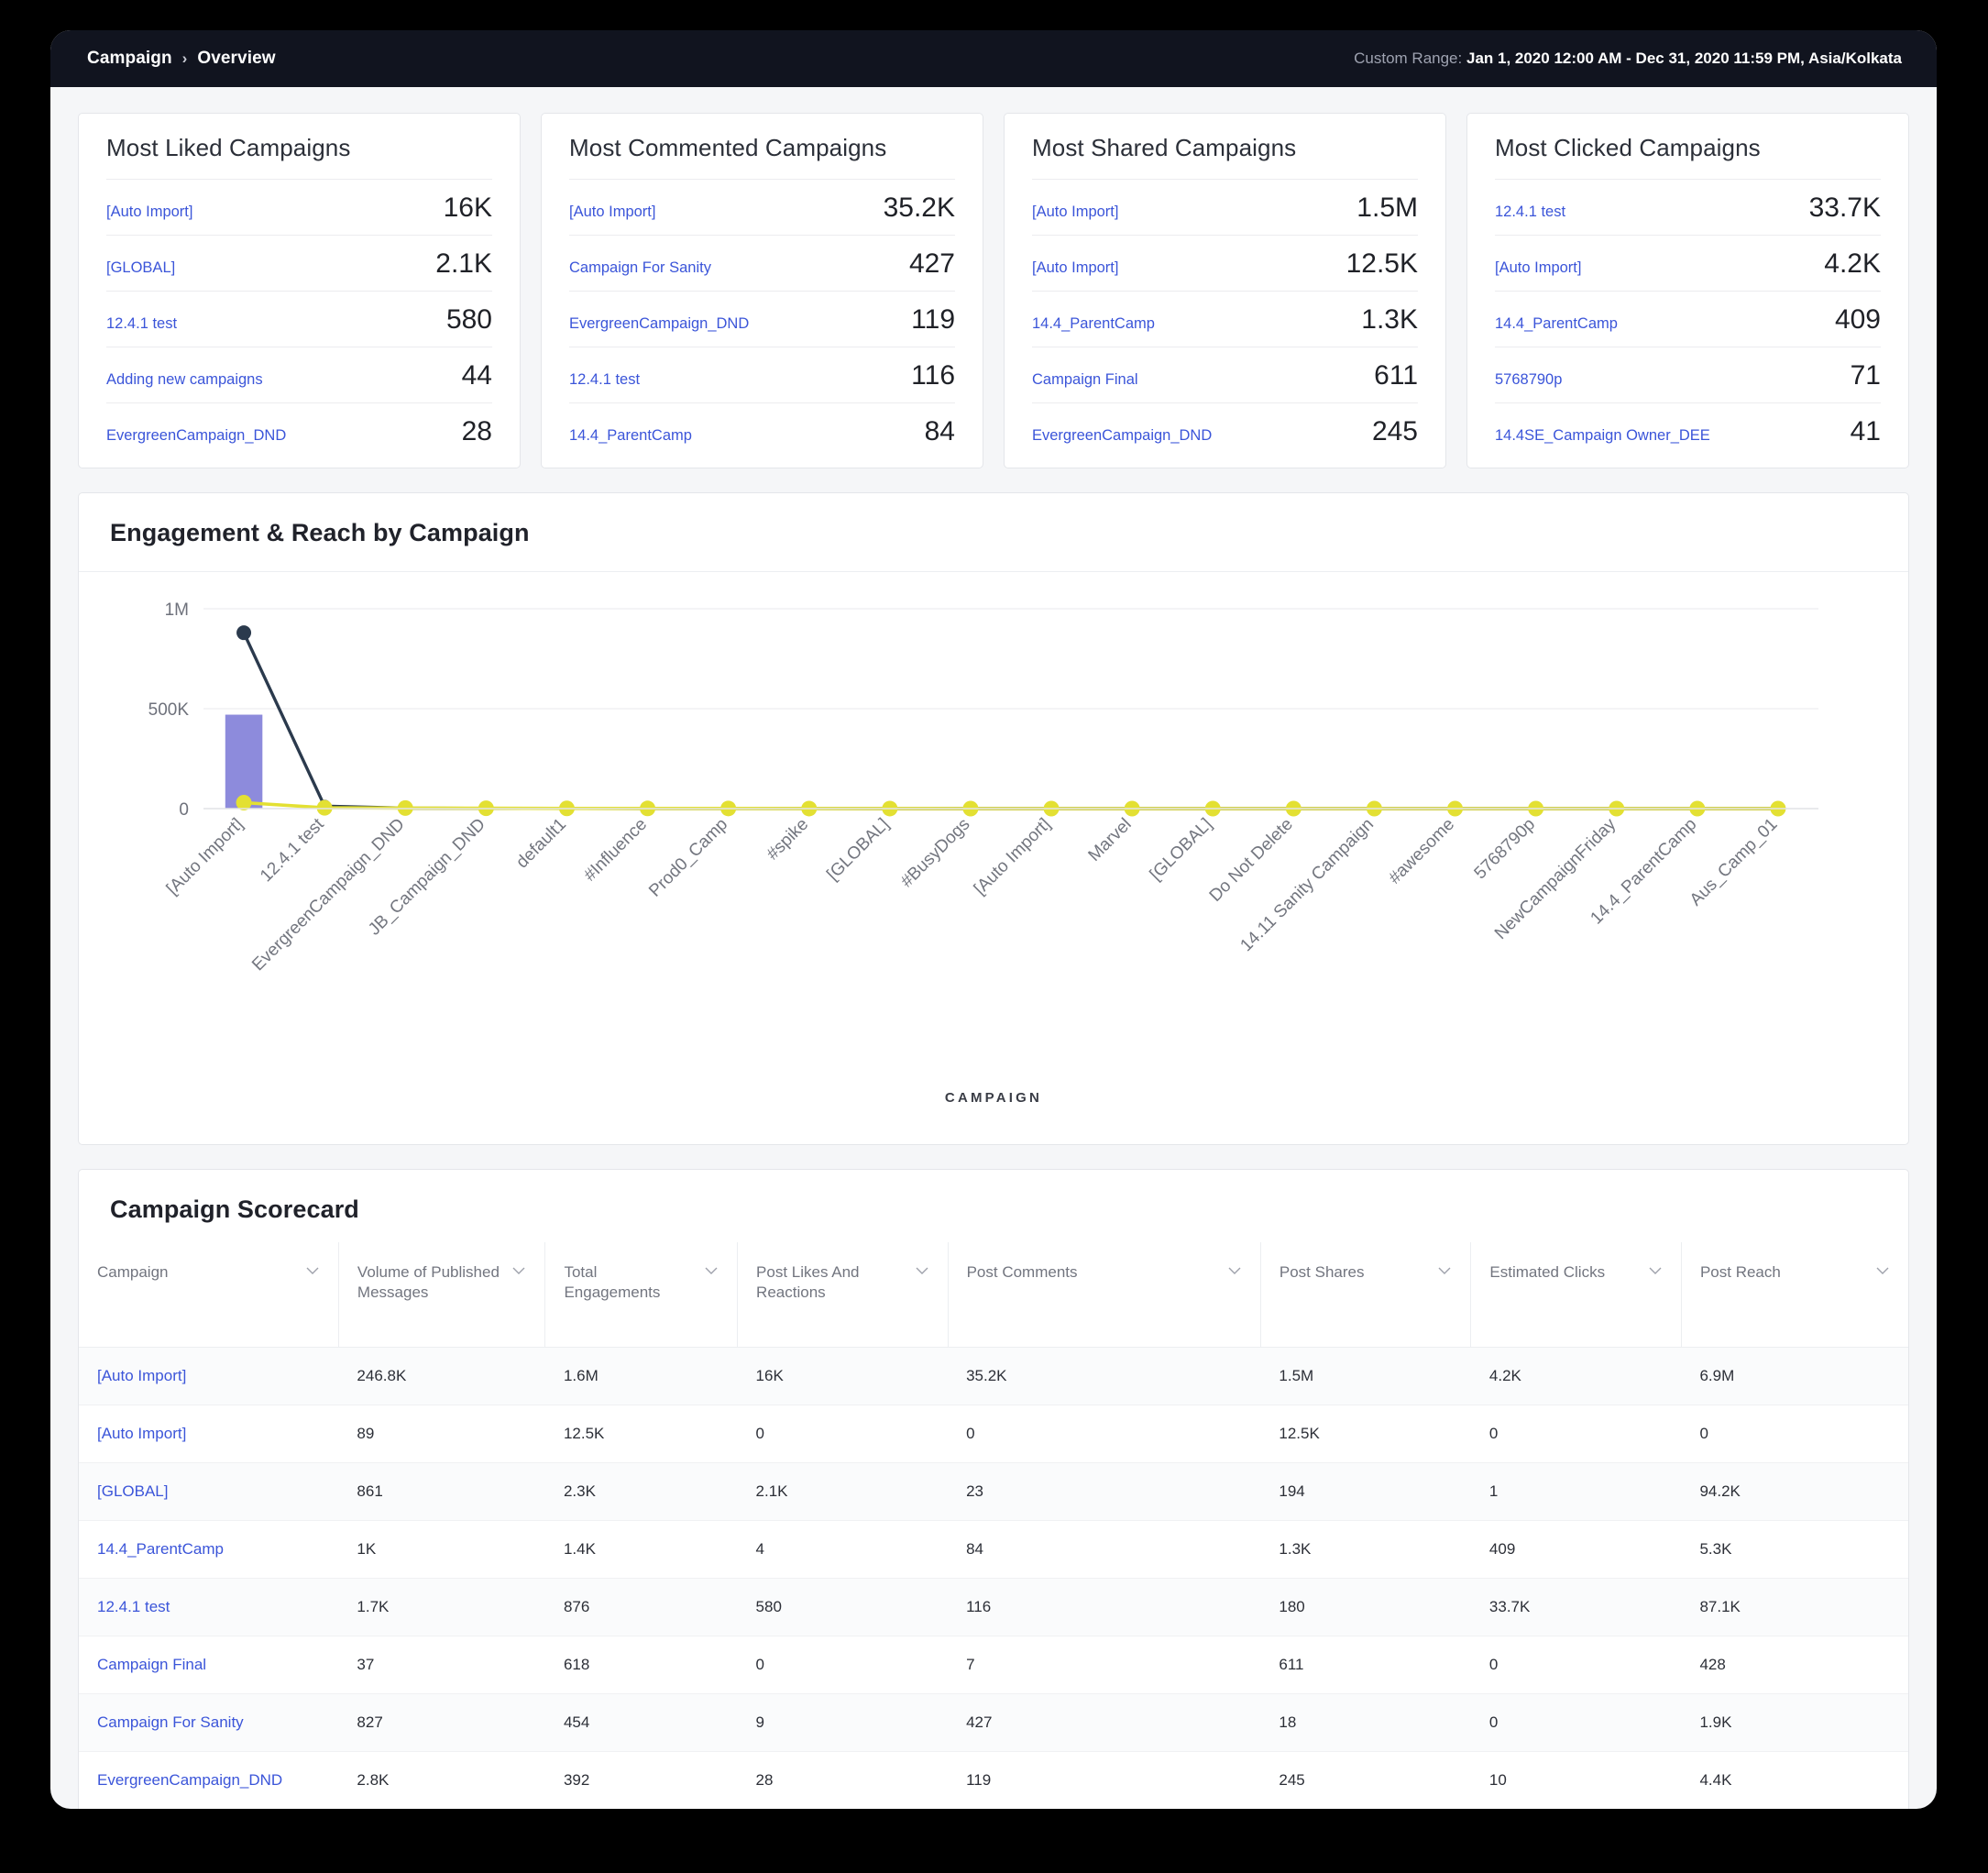 The image size is (1988, 1873). I want to click on column-header-estimated-clicks: Estimated Clicks, so click(1576, 1295).